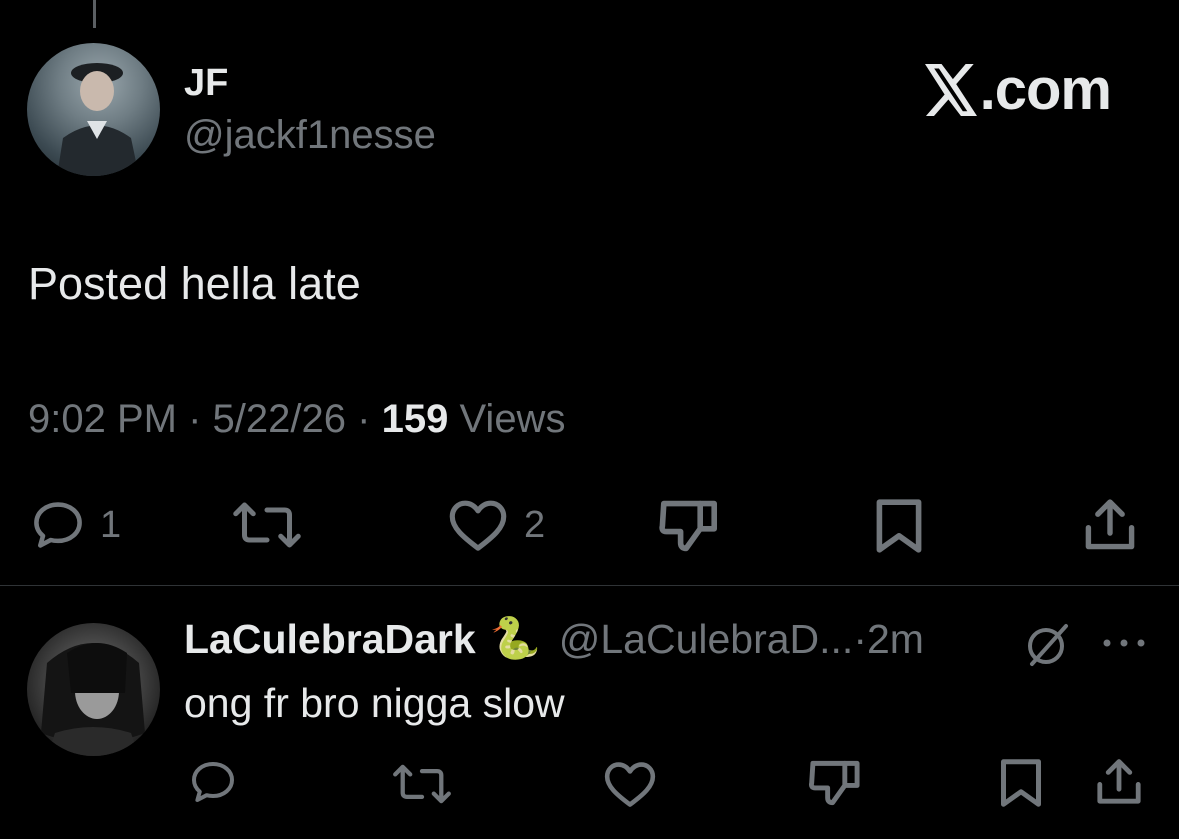  I want to click on reply-author-name: LaCulebraDark, so click(330, 639).